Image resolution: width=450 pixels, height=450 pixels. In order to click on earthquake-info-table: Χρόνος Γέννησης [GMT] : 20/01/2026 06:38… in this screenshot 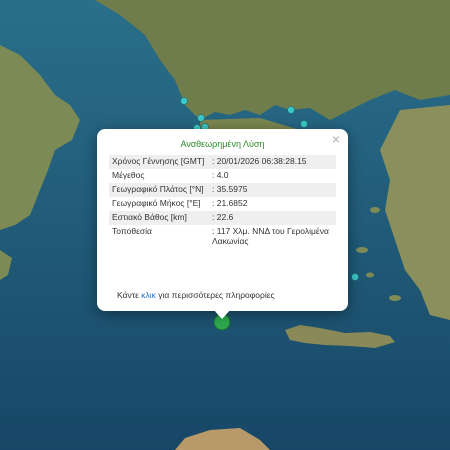, I will do `click(222, 201)`.